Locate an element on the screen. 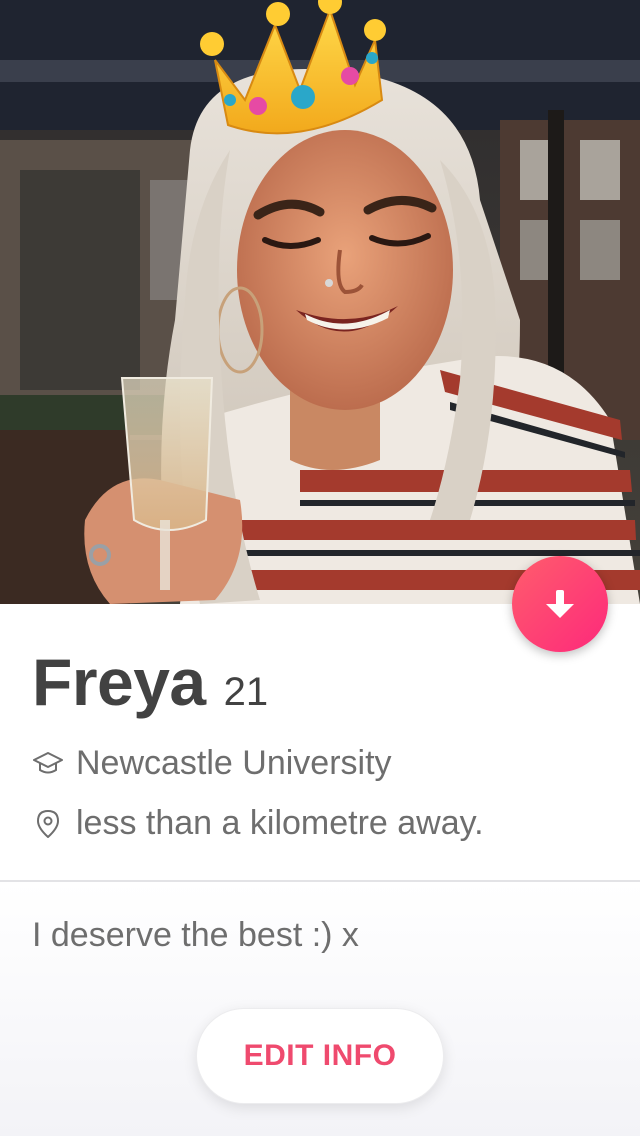 The width and height of the screenshot is (640, 1136). distance-text: less than a kilometre away. is located at coordinates (280, 823).